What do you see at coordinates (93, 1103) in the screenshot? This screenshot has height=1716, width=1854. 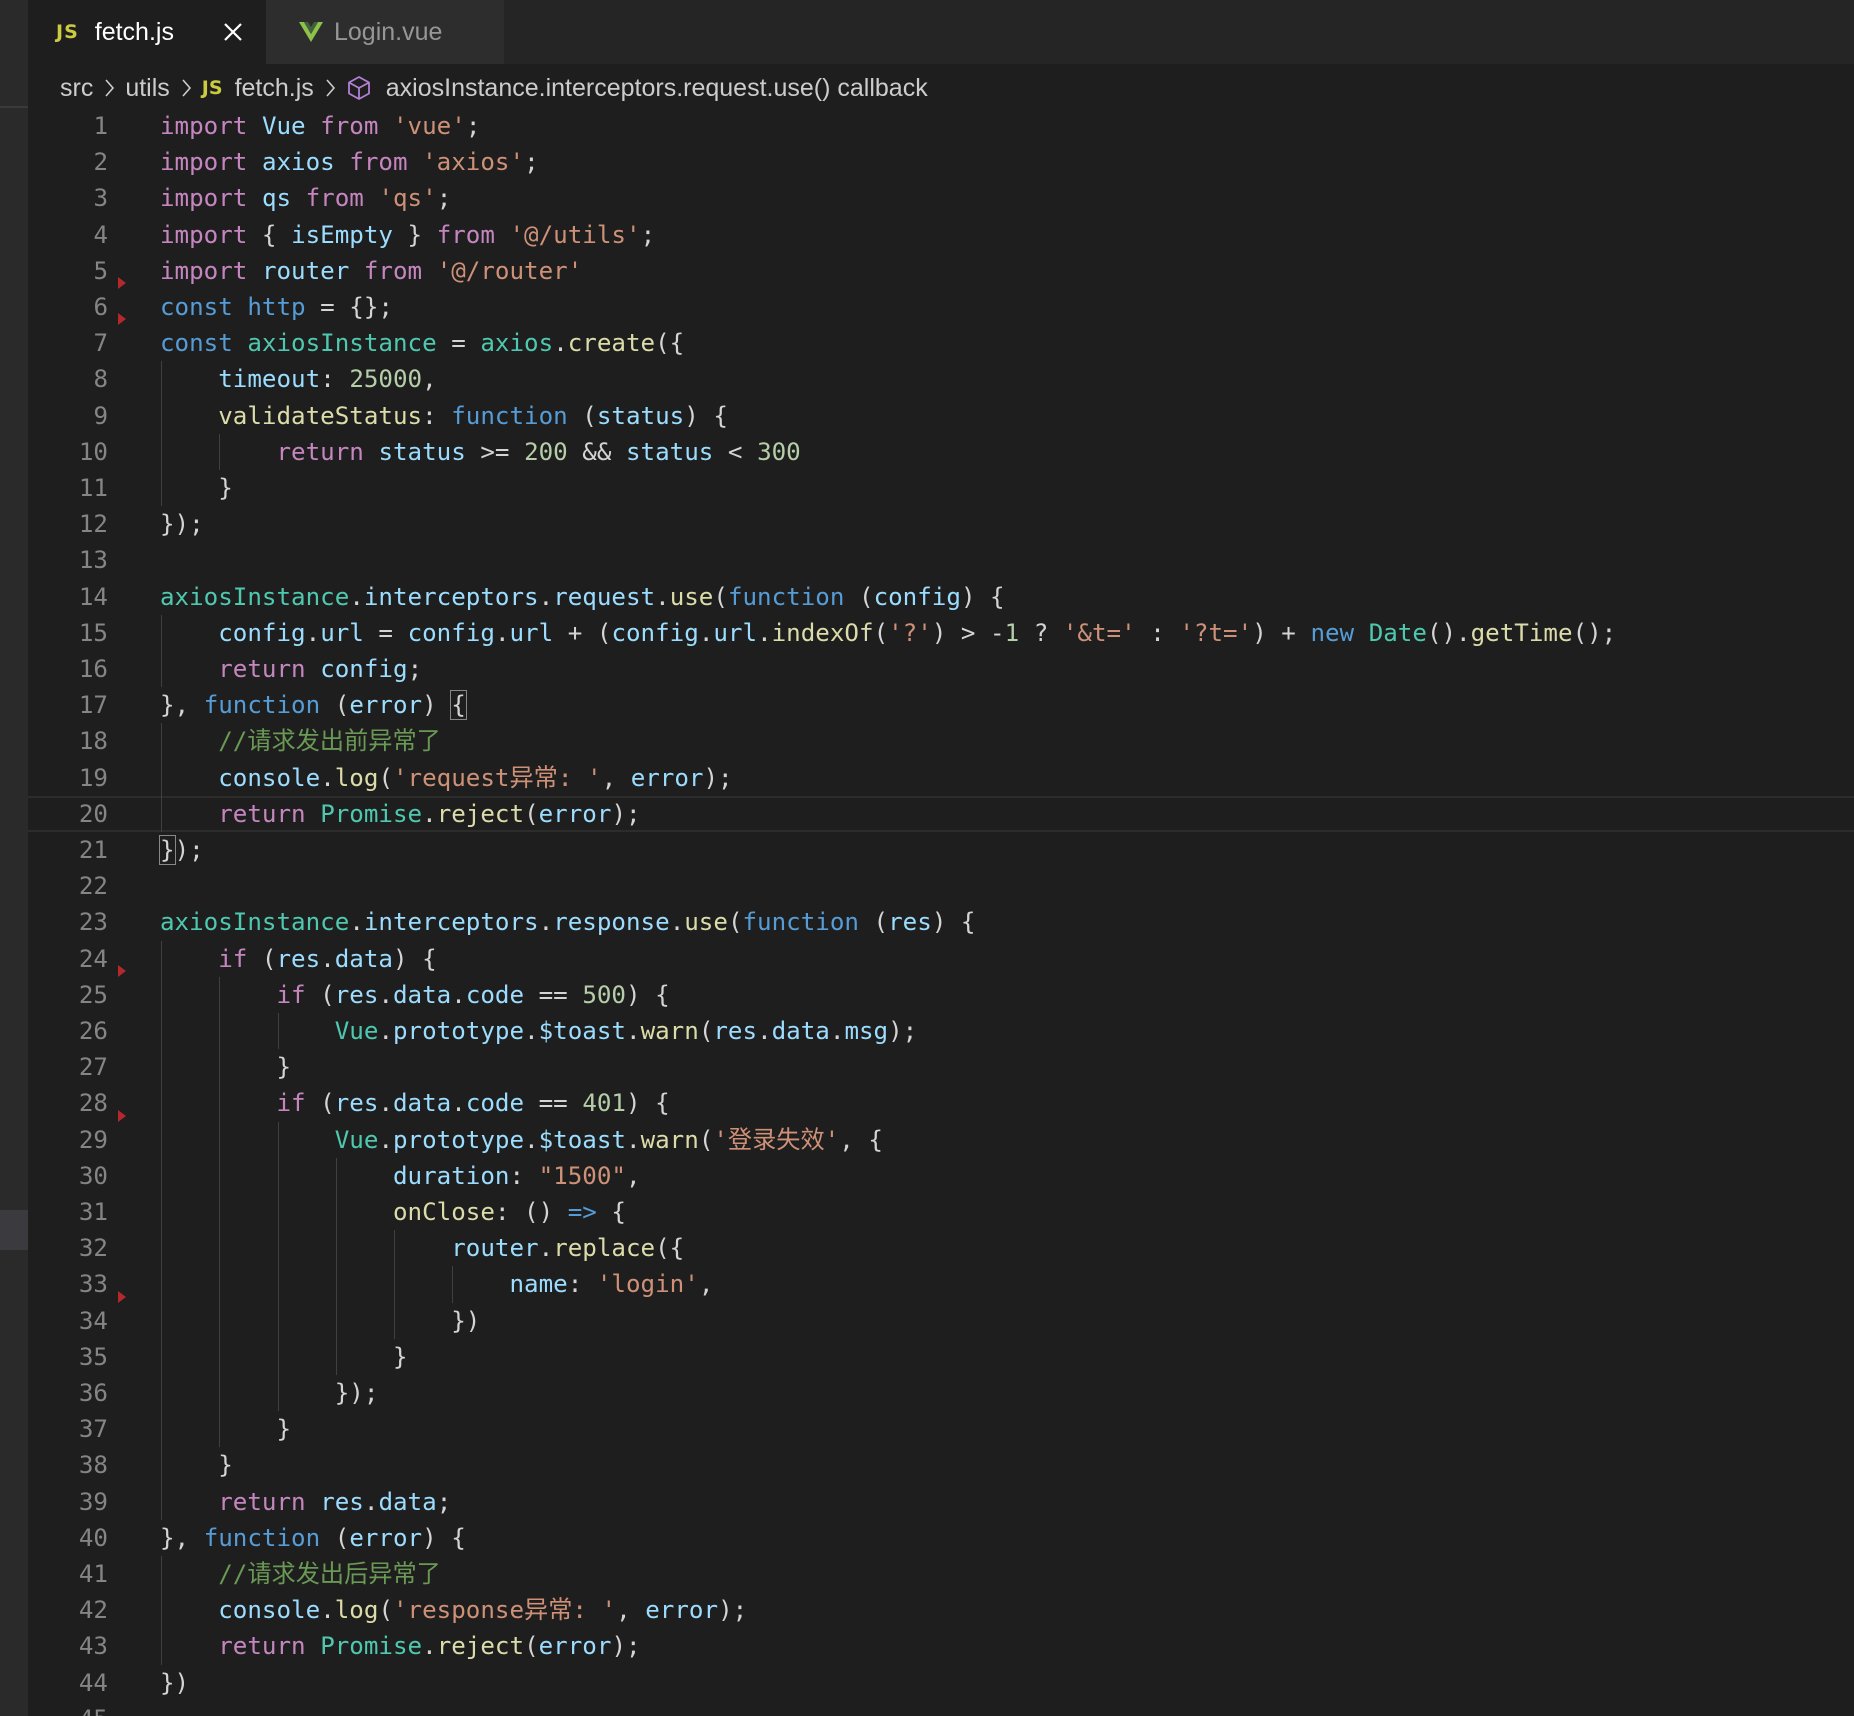 I see `line-number: 28` at bounding box center [93, 1103].